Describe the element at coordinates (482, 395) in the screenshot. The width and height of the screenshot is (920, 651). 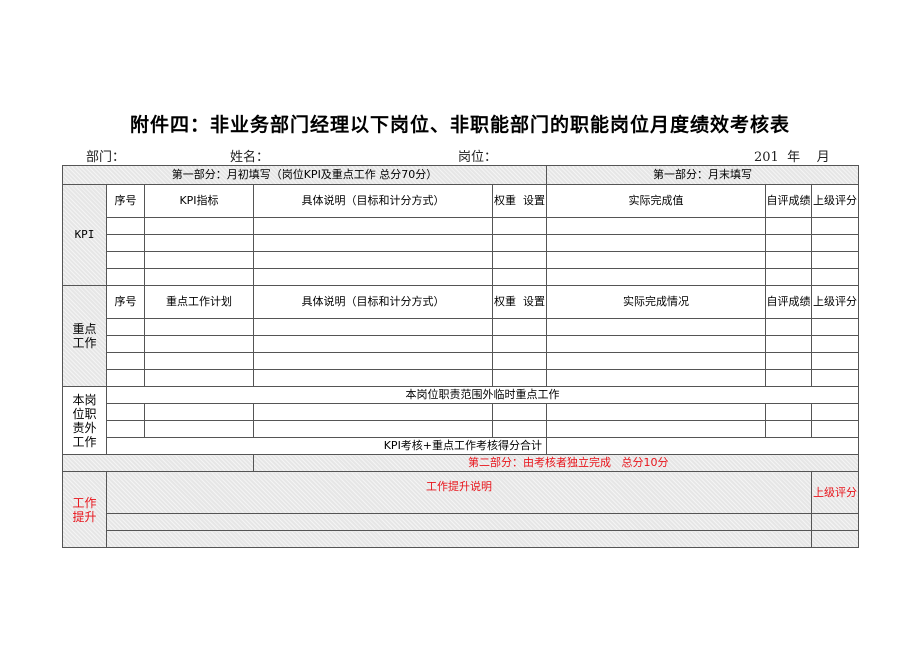
I see `extra-work-header: 本岗位职责范围外临时重点工作` at that location.